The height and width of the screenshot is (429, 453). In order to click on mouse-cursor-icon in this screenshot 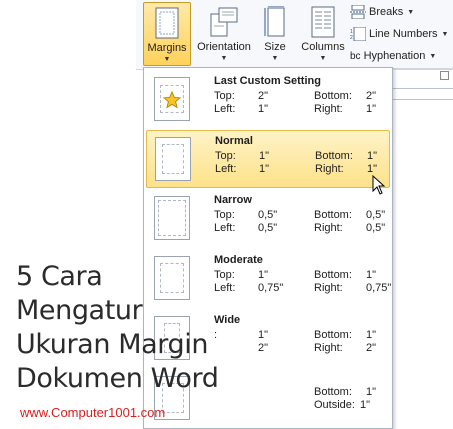, I will do `click(379, 185)`.